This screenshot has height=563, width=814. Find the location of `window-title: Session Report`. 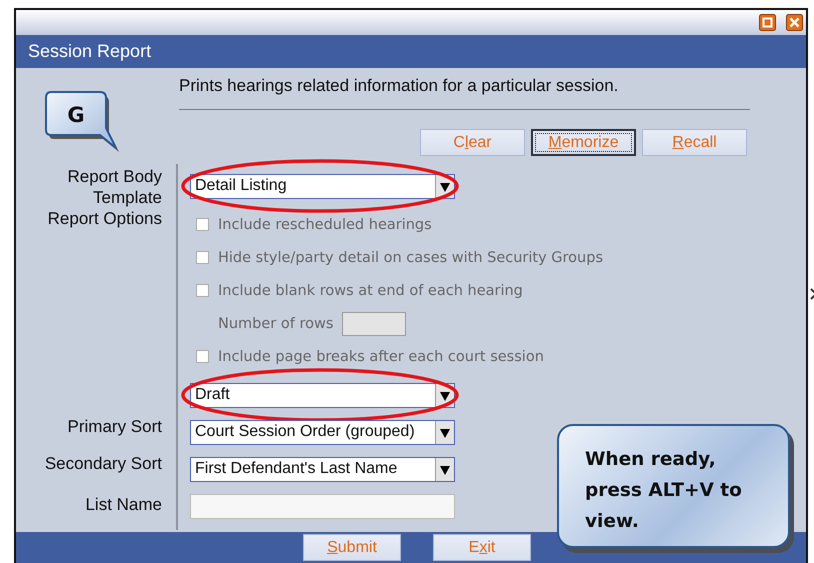

window-title: Session Report is located at coordinates (90, 51).